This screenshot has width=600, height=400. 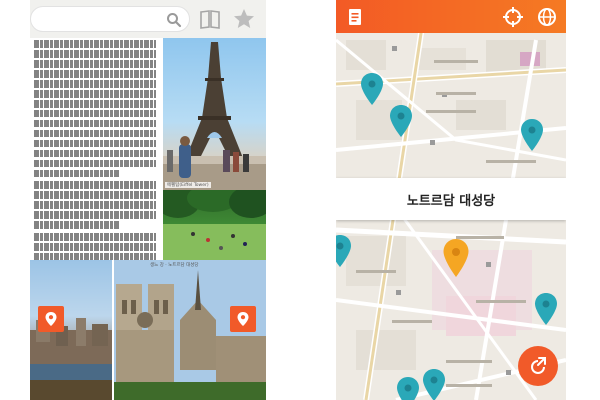 What do you see at coordinates (244, 19) in the screenshot?
I see `star-icon` at bounding box center [244, 19].